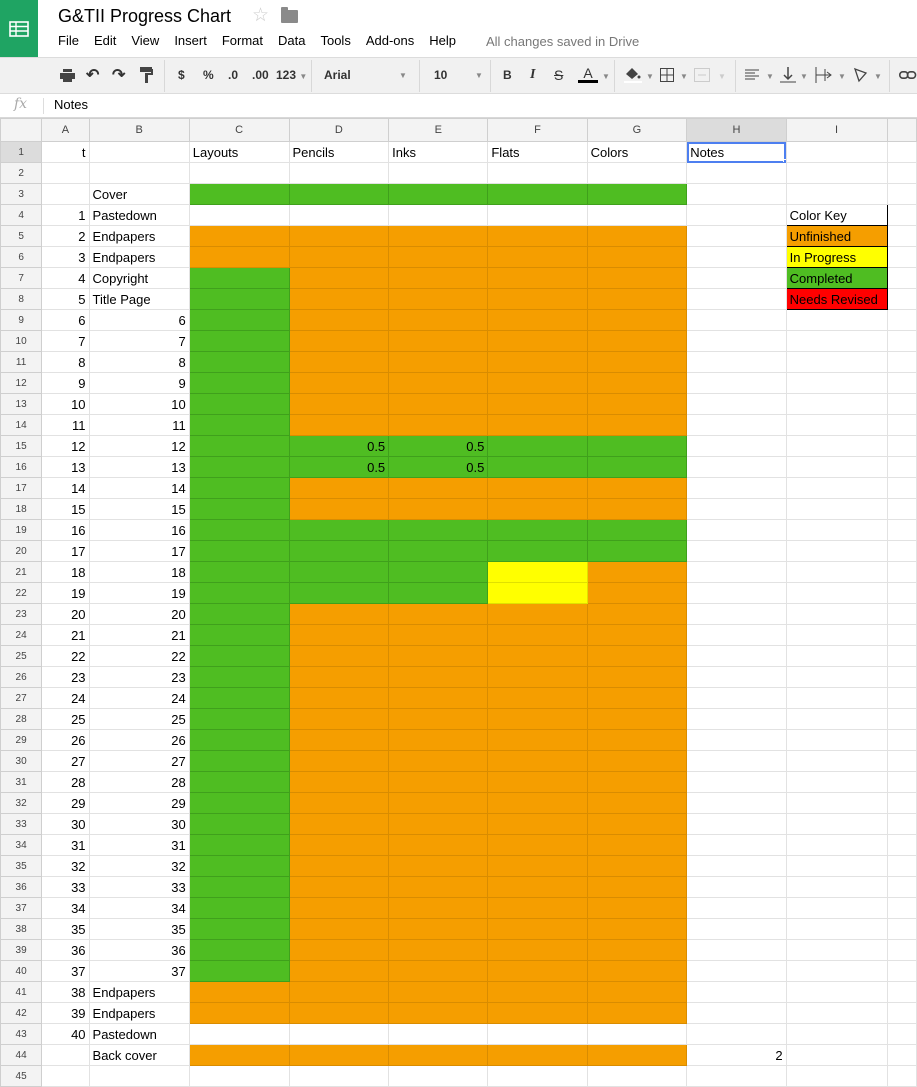 The image size is (917, 1087). Describe the element at coordinates (637, 152) in the screenshot. I see `cell-g: Colors` at that location.